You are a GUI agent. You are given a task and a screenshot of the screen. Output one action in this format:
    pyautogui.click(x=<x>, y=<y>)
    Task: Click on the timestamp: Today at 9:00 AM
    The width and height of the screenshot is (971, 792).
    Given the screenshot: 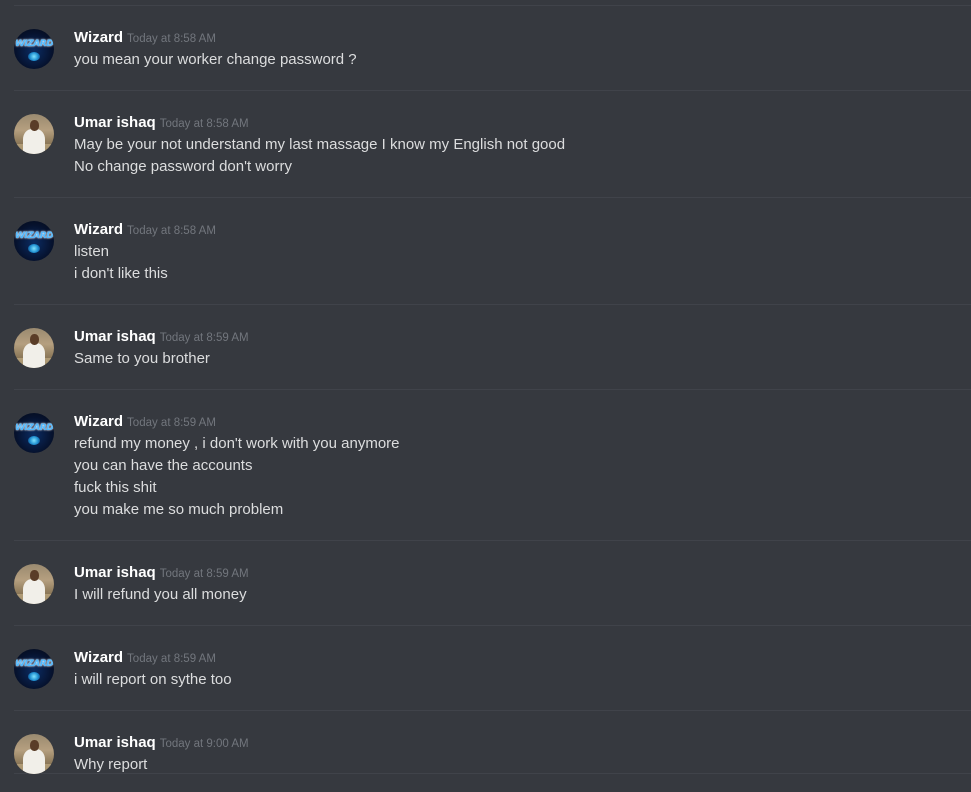 What is the action you would take?
    pyautogui.click(x=204, y=744)
    